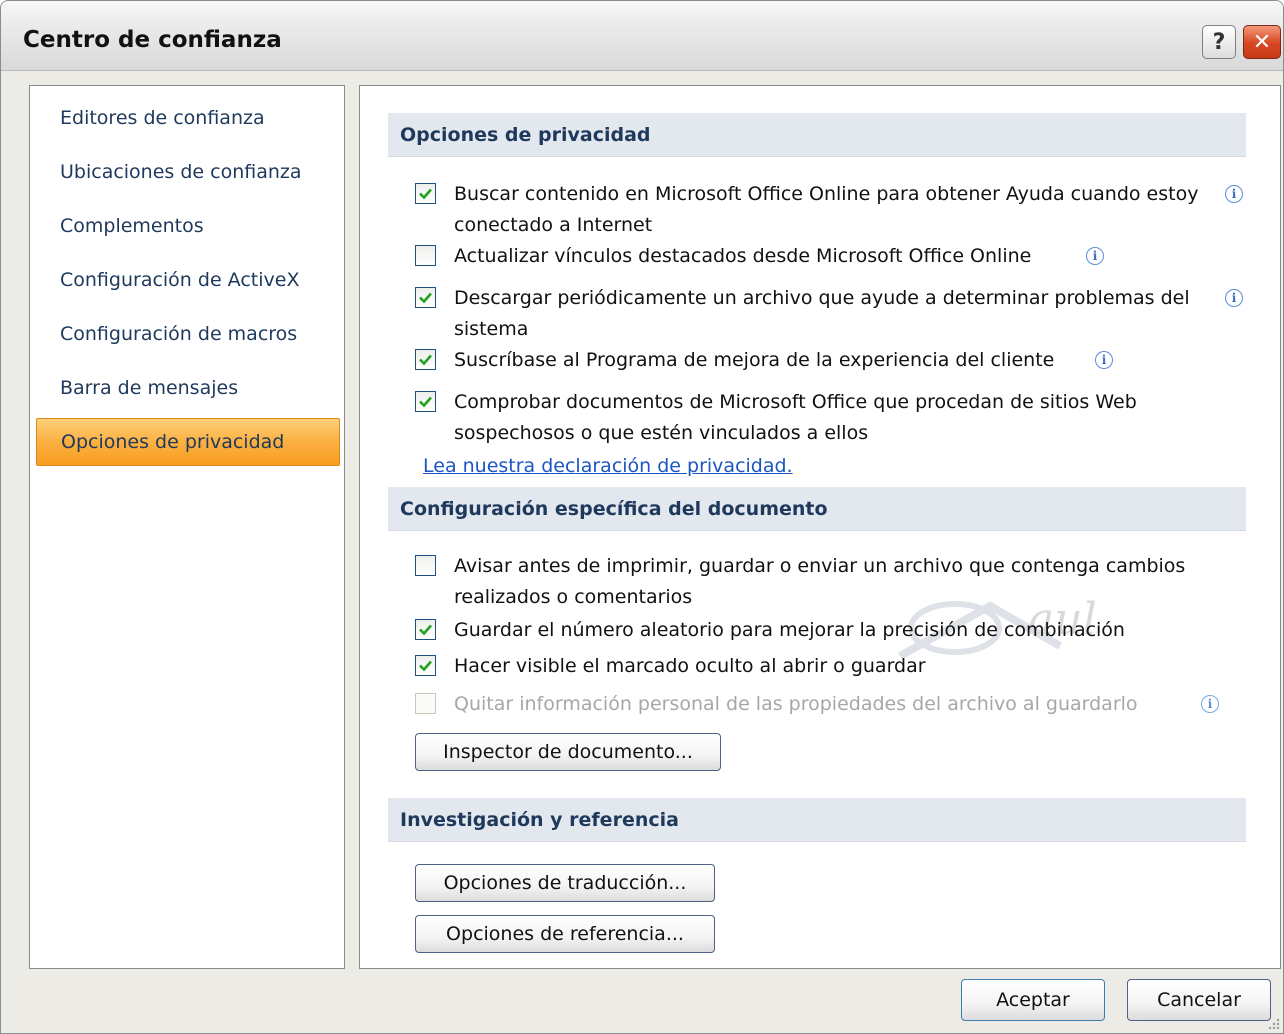 The image size is (1284, 1034). Describe the element at coordinates (149, 388) in the screenshot. I see `nav-item-label: Barra de mensajes` at that location.